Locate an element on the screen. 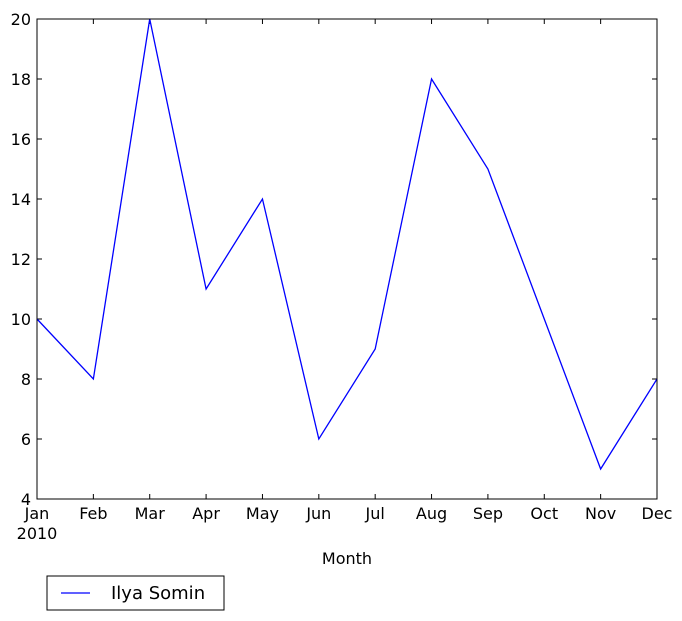  y-tick-label: 20 is located at coordinates (21, 19).